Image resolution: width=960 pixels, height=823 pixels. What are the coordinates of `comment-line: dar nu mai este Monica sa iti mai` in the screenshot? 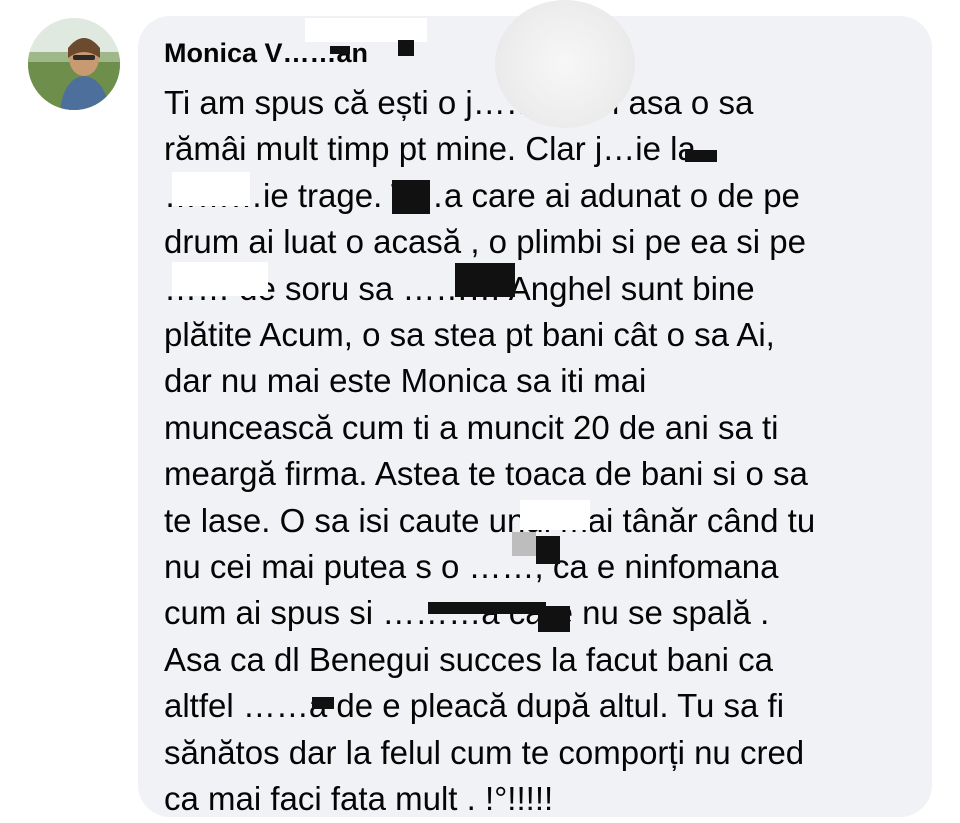 It's located at (405, 381).